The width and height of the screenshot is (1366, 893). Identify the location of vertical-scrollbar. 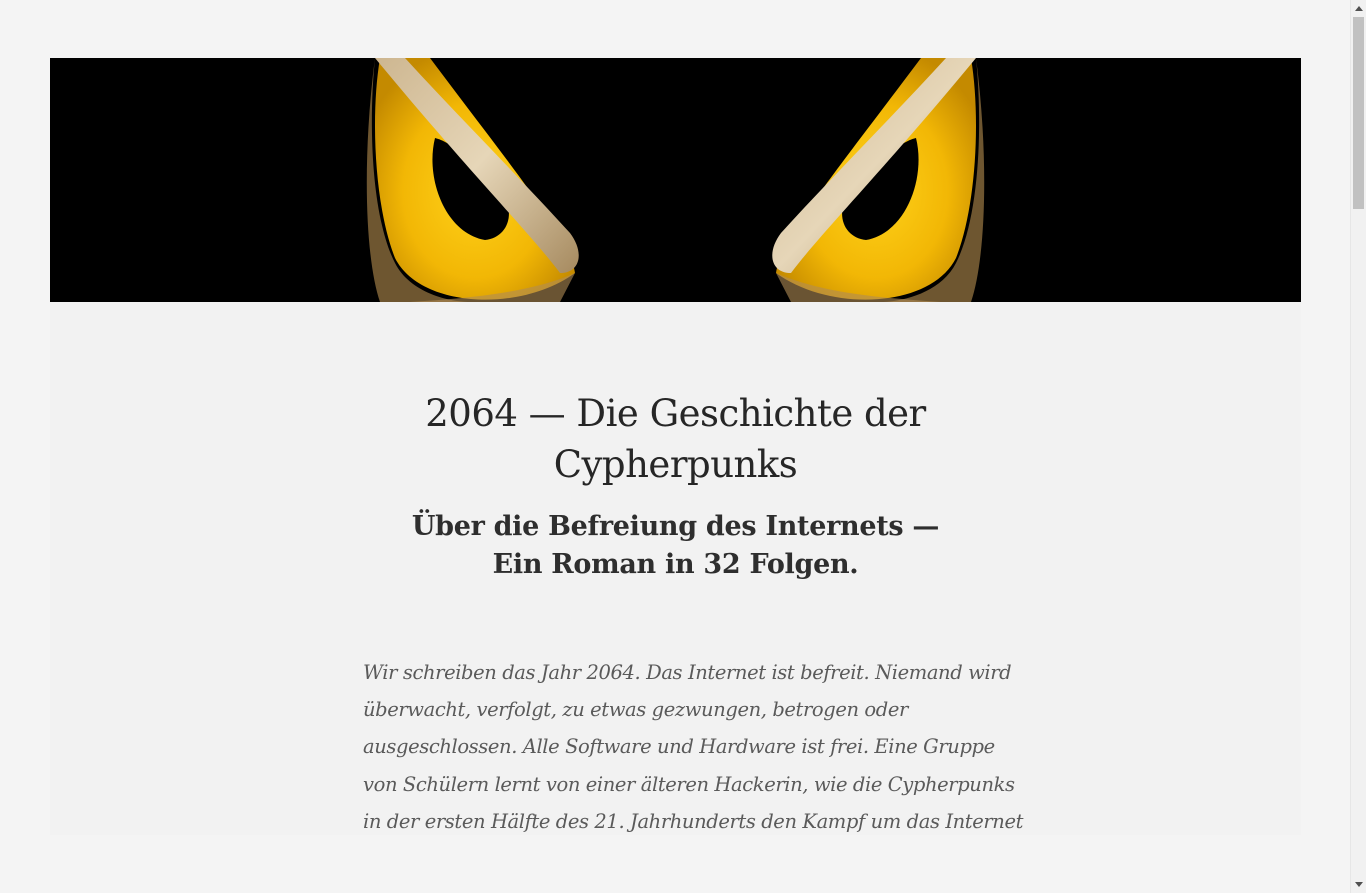
(1358, 446).